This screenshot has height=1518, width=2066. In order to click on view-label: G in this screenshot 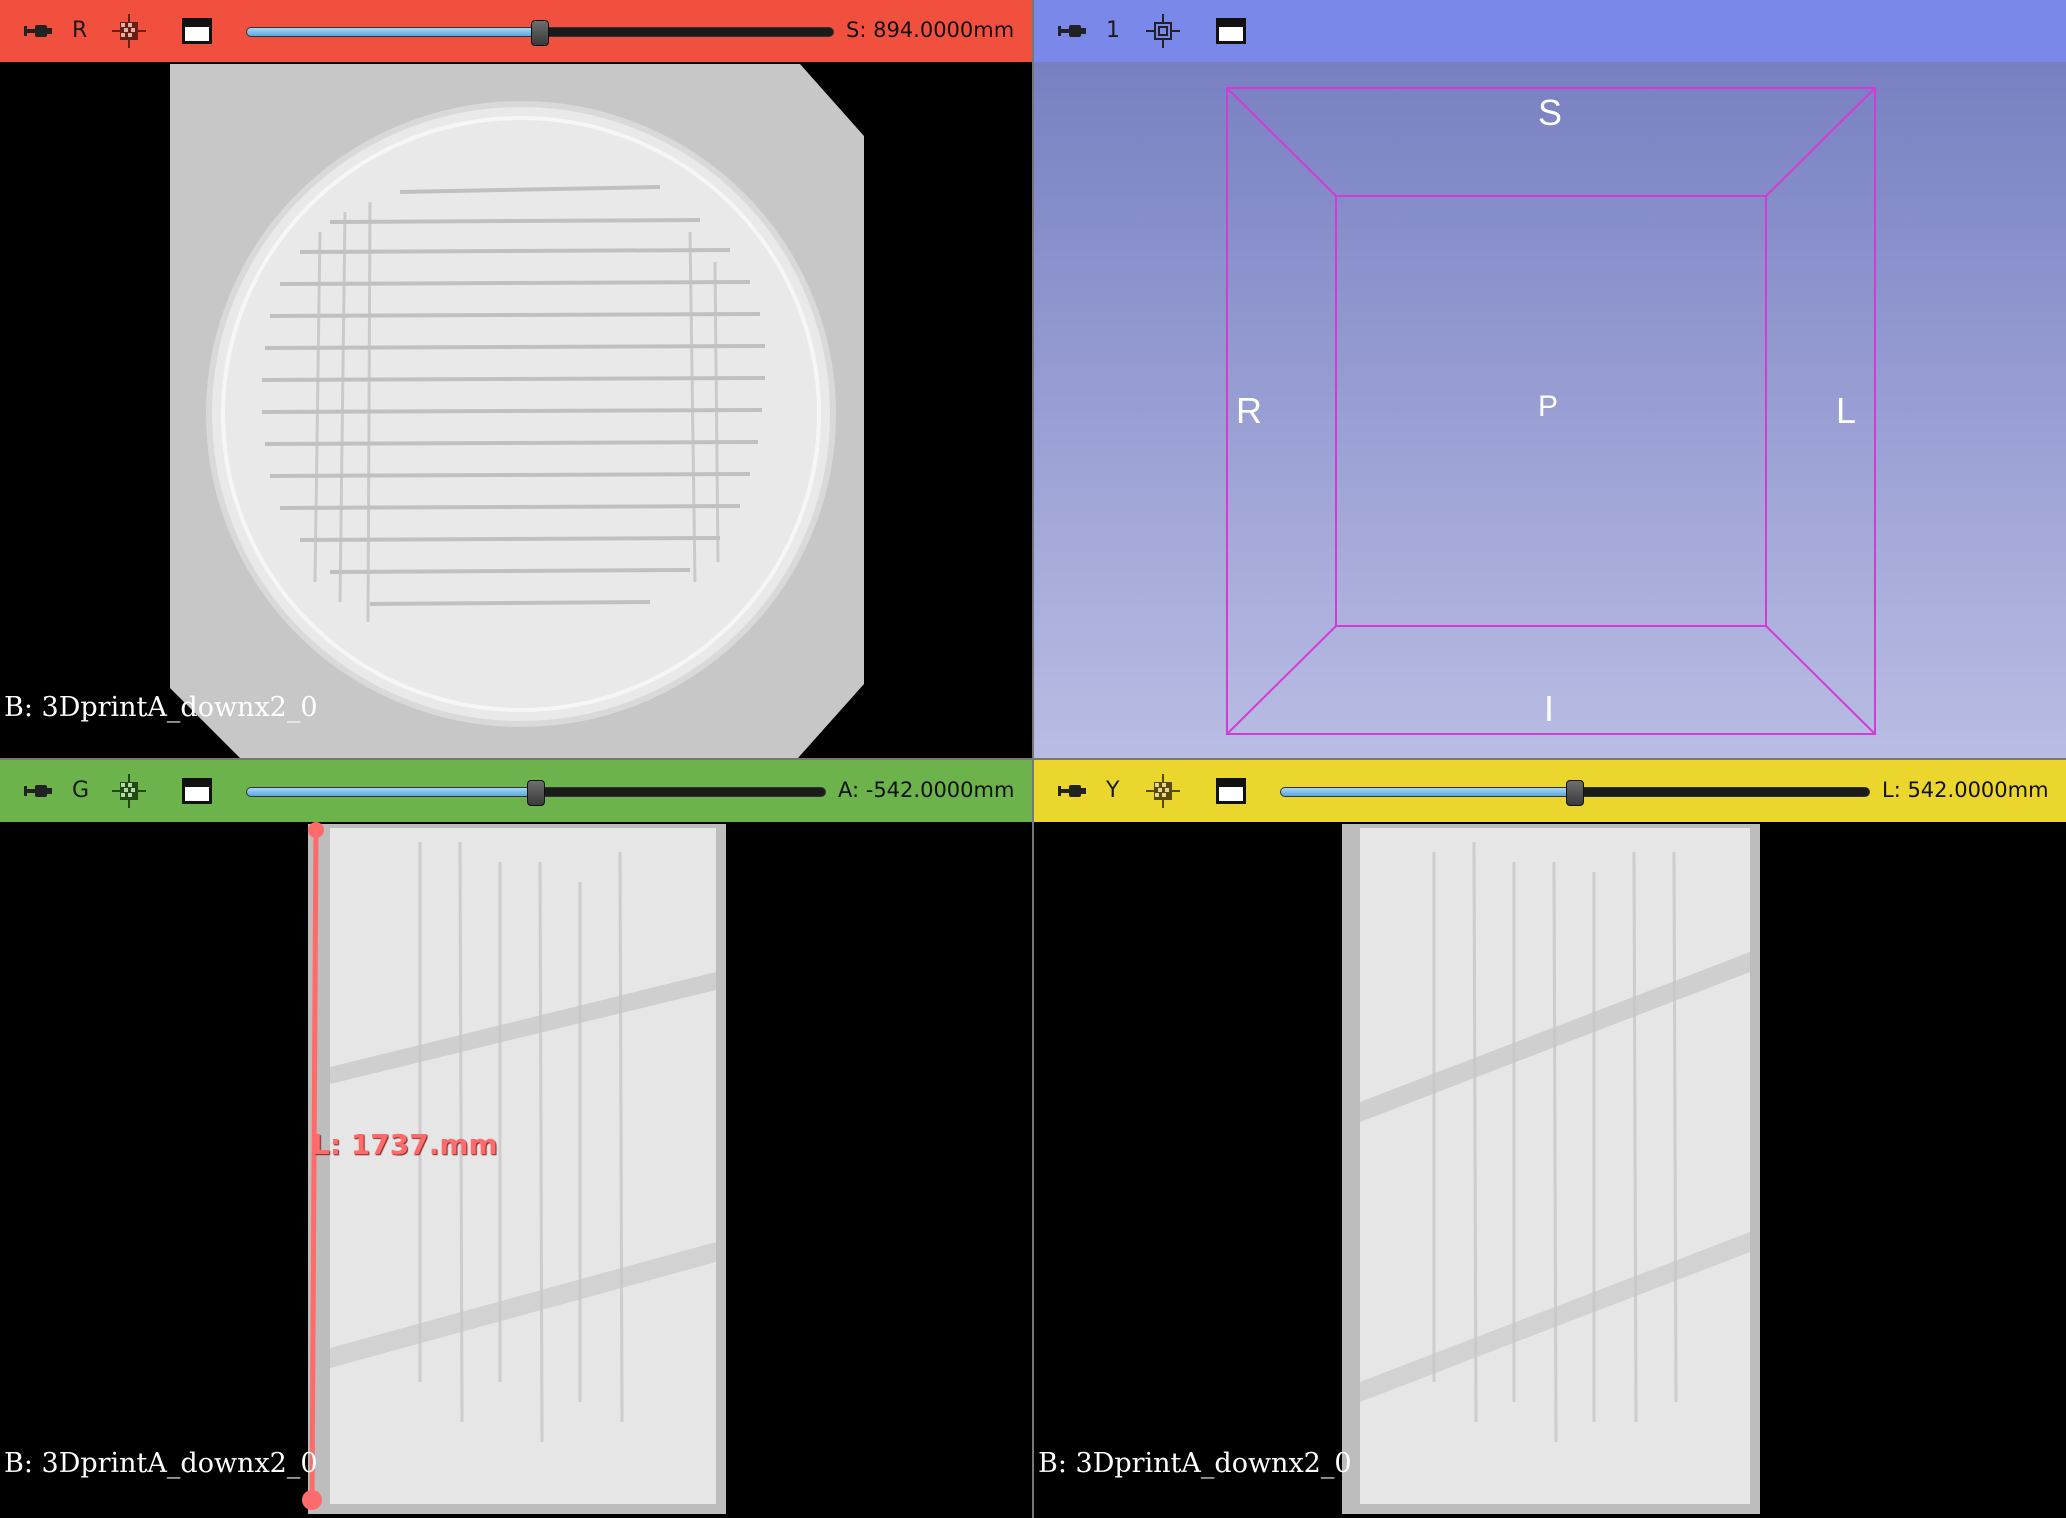, I will do `click(81, 790)`.